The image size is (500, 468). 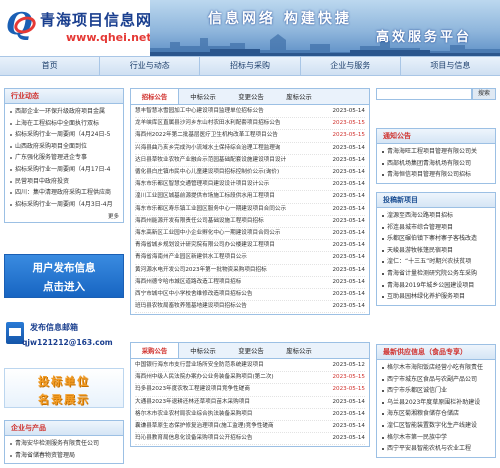 What do you see at coordinates (206, 135) in the screenshot?
I see `row-title: 海西州2022年第二批基层医疗卫生机构改革工程项目公告` at bounding box center [206, 135].